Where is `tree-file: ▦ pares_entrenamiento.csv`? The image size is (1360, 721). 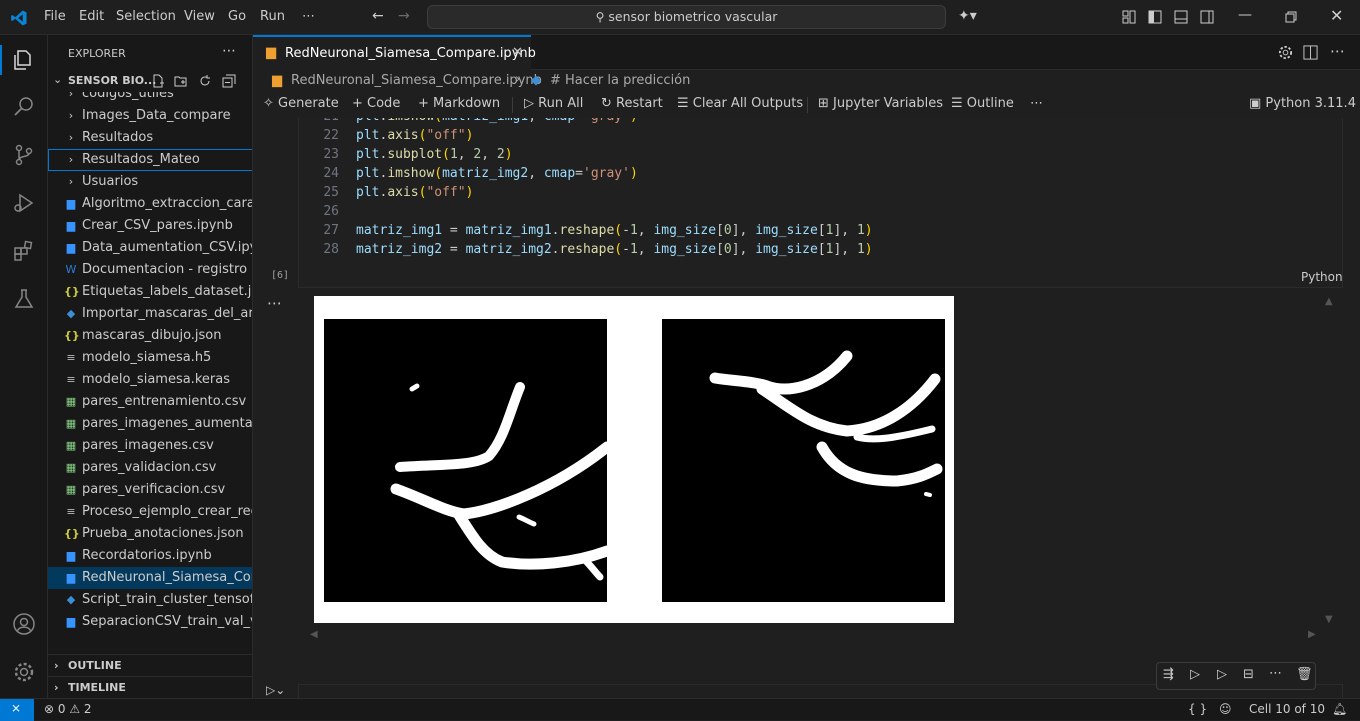
tree-file: ▦ pares_entrenamiento.csv is located at coordinates (150, 402).